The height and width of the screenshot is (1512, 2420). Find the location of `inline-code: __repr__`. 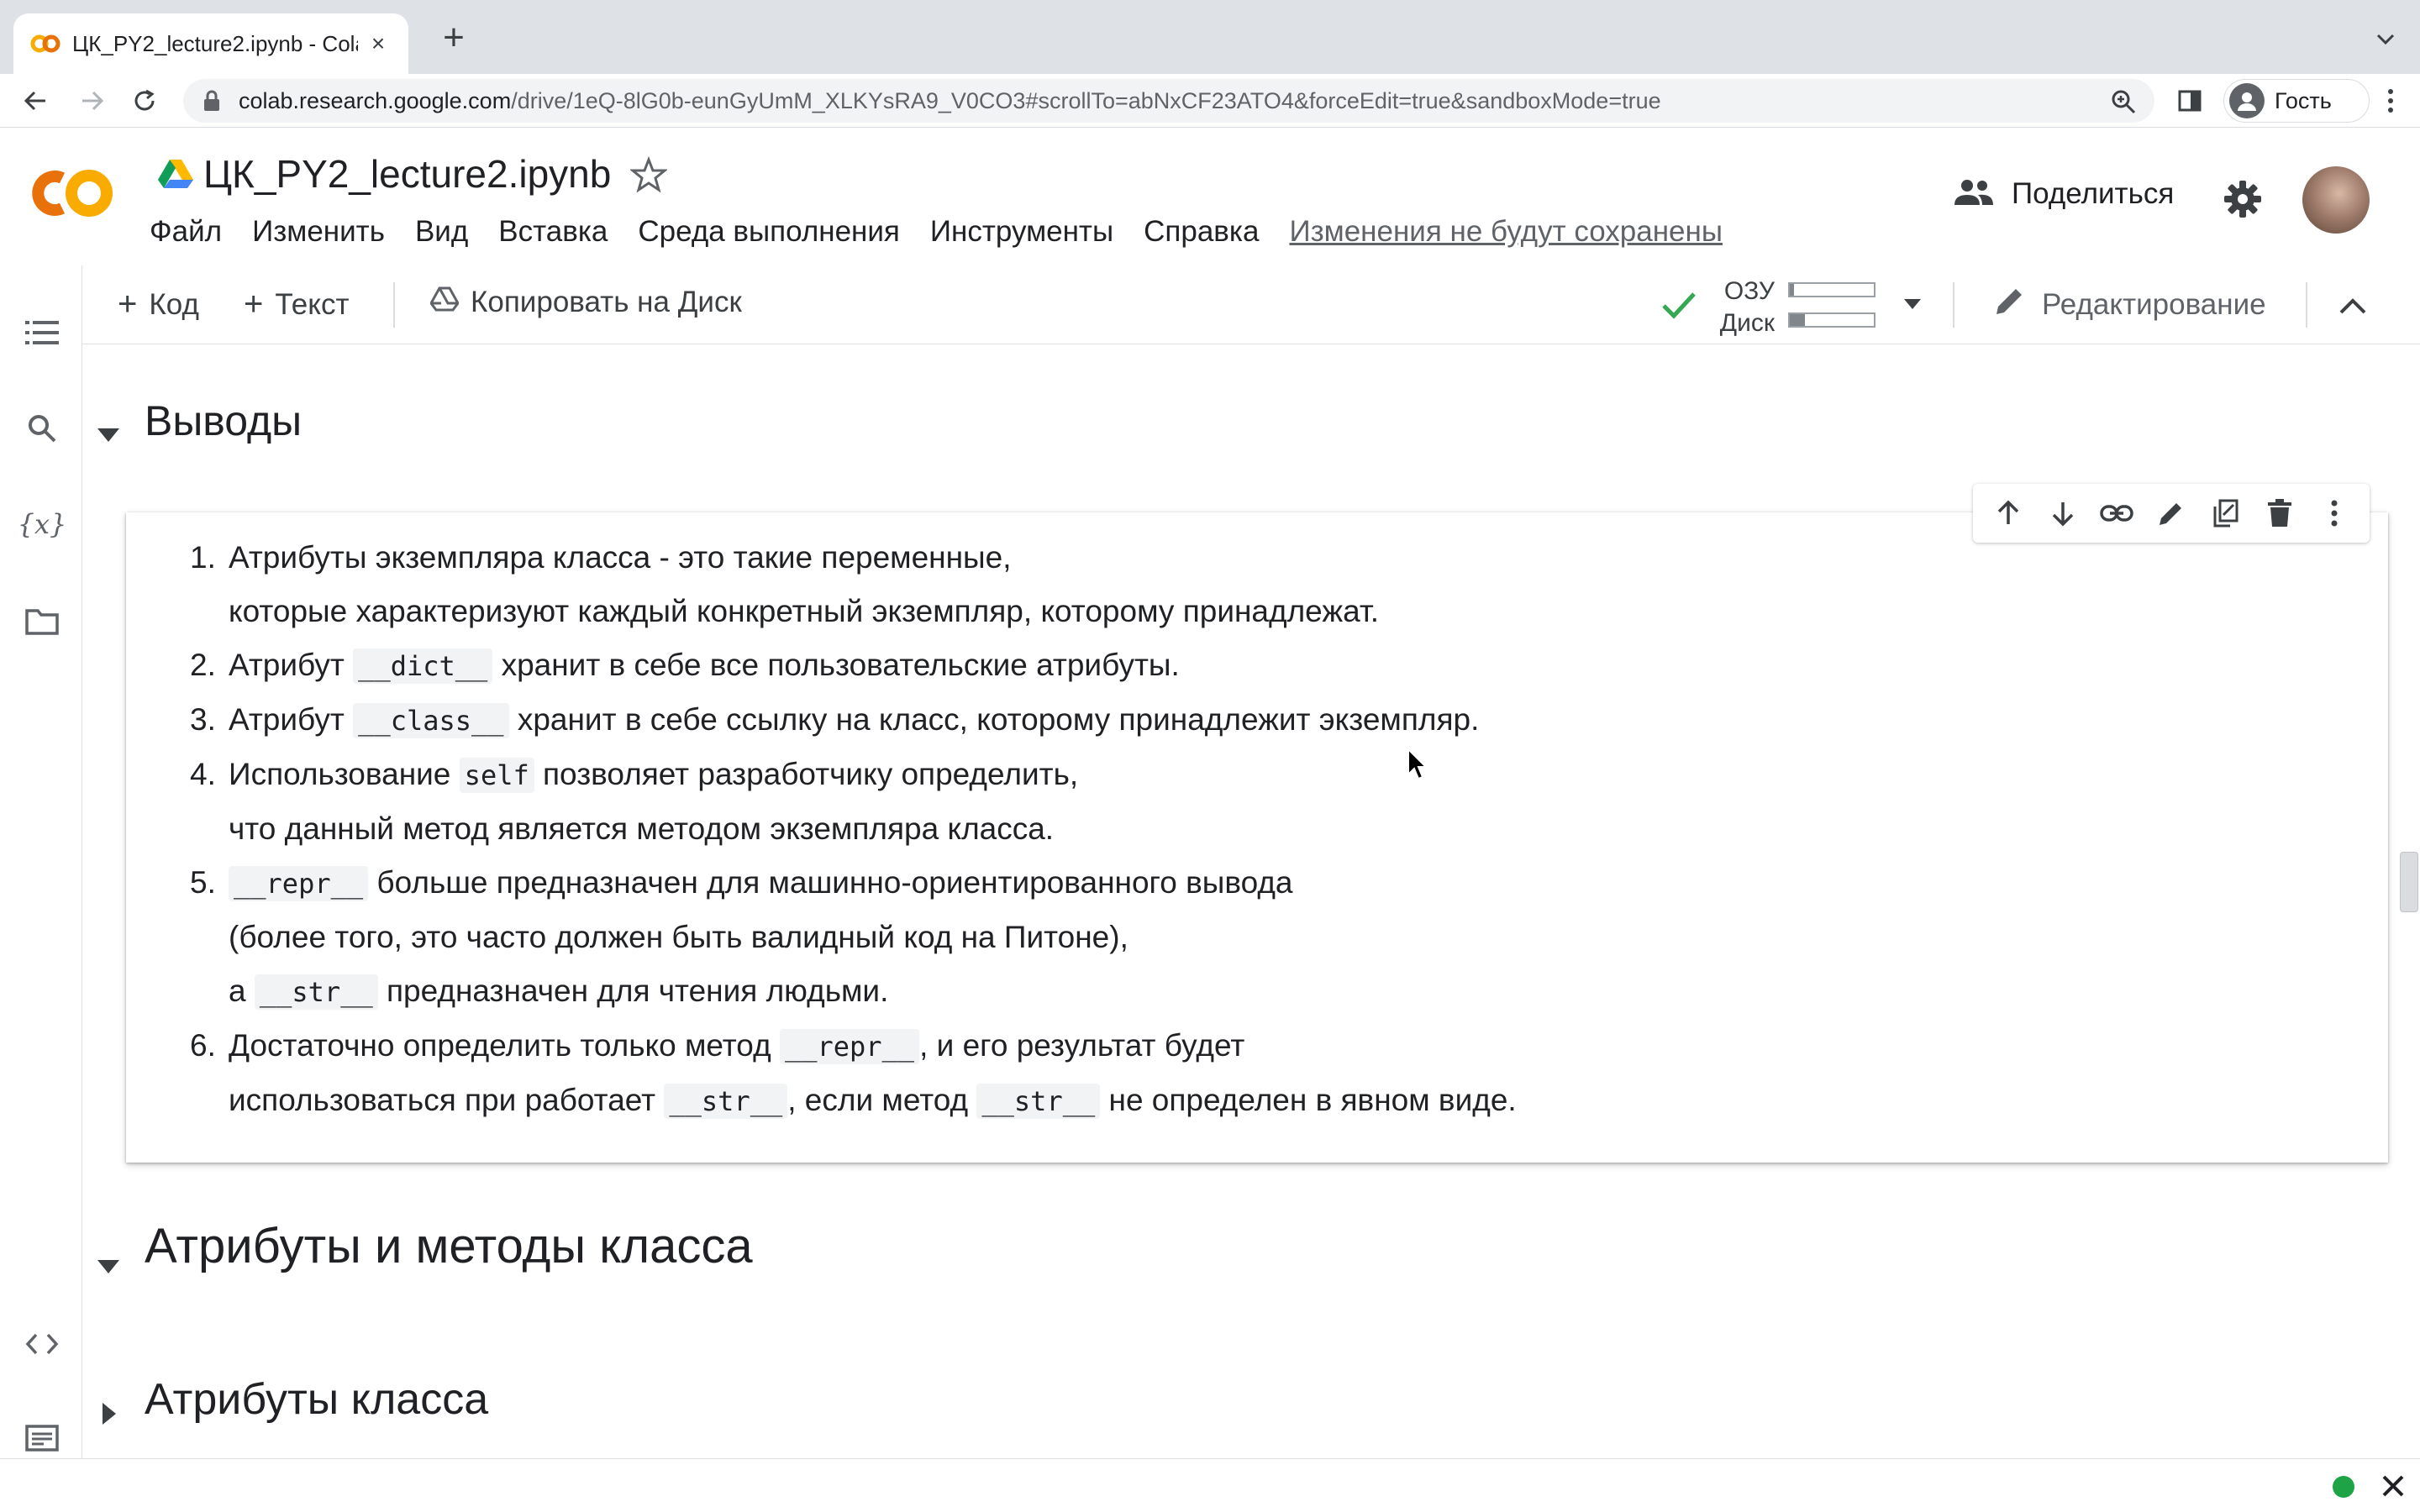

inline-code: __repr__ is located at coordinates (849, 1046).